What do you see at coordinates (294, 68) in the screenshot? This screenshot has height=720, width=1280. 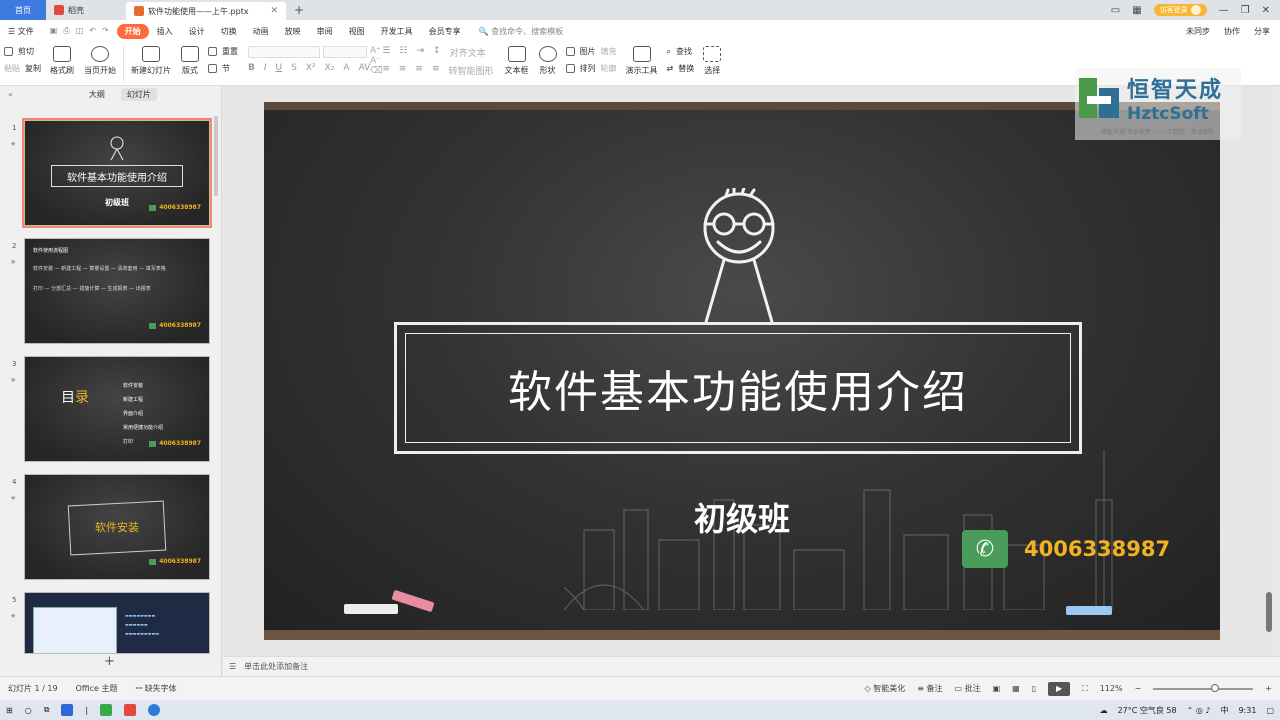 I see `strike-icon: S` at bounding box center [294, 68].